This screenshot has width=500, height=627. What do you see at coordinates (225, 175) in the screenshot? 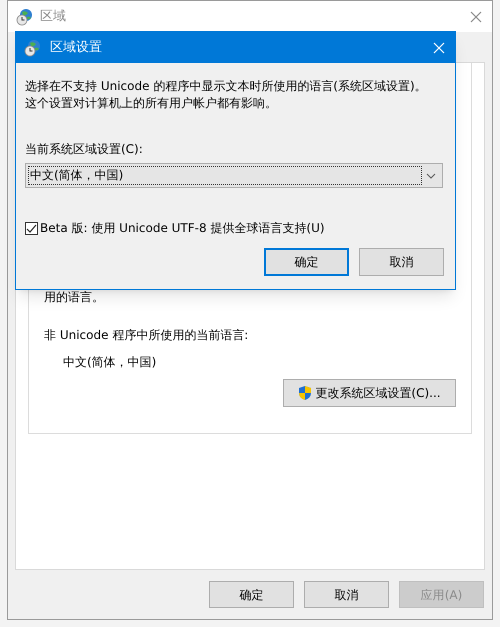
I see `locale-value: 中文(简体，中国)` at bounding box center [225, 175].